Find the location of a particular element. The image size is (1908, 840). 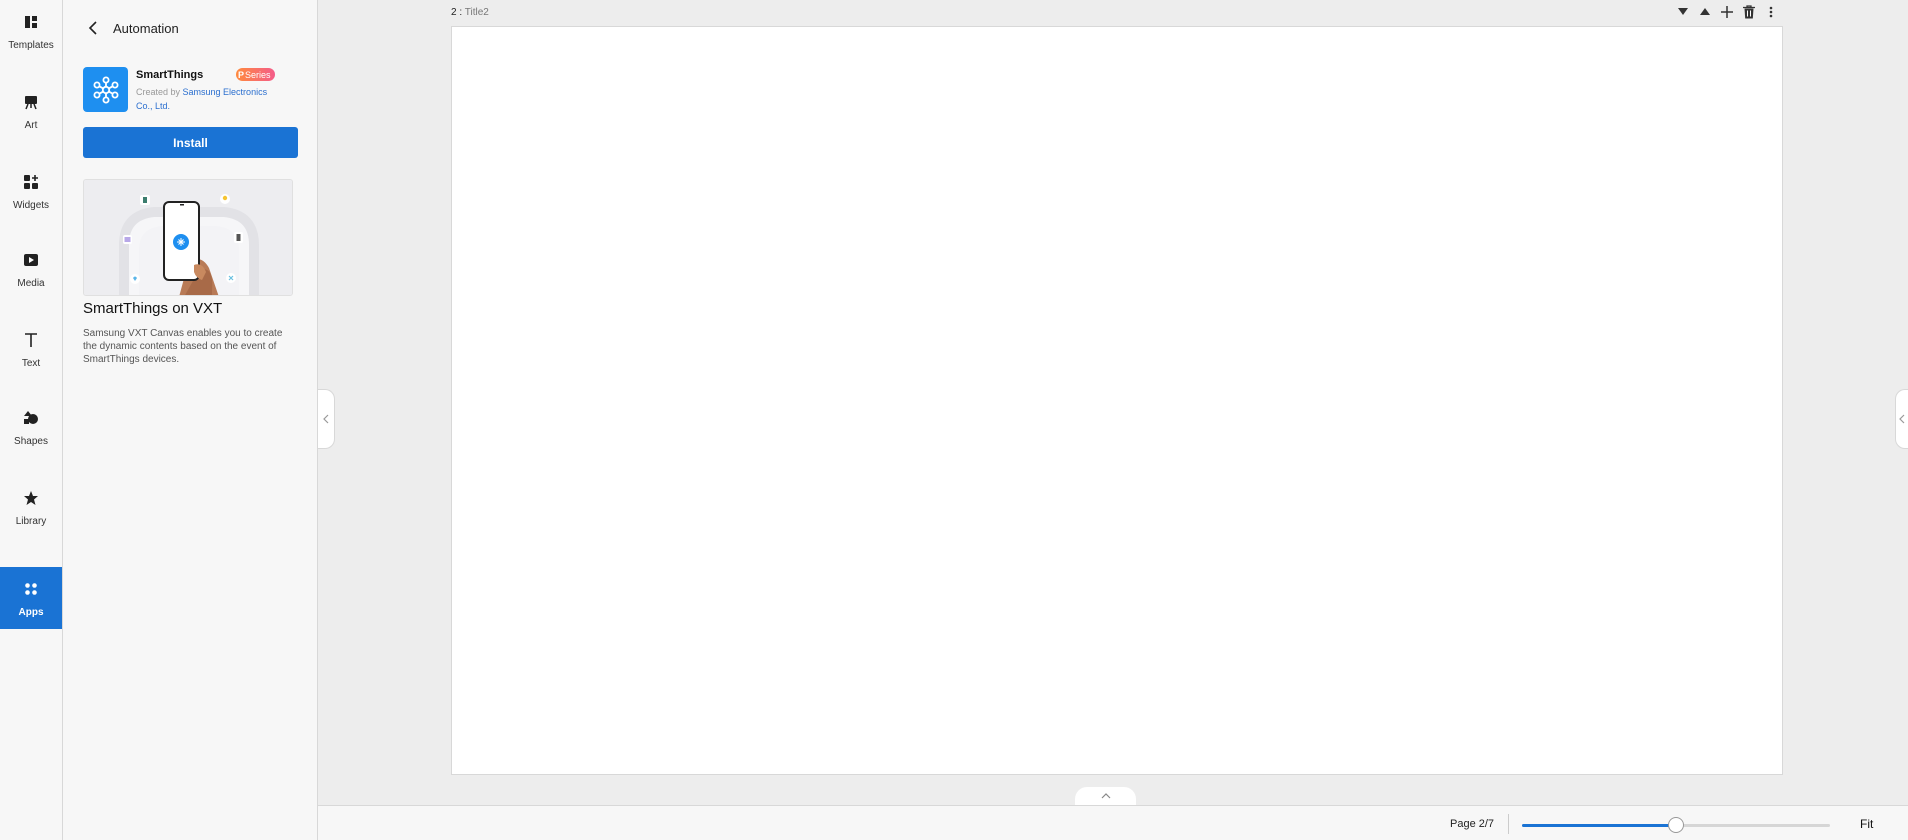

add-page-button is located at coordinates (1727, 12).